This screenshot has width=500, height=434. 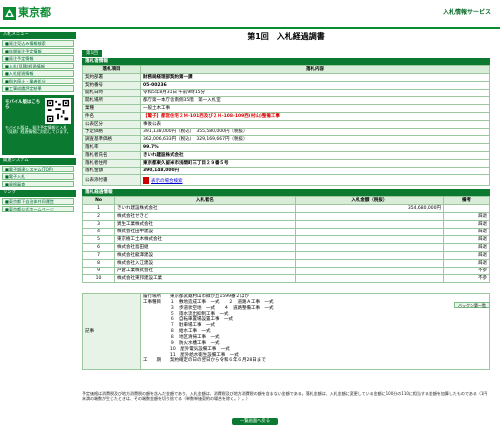 What do you see at coordinates (98, 263) in the screenshot?
I see `cell-no: 8` at bounding box center [98, 263].